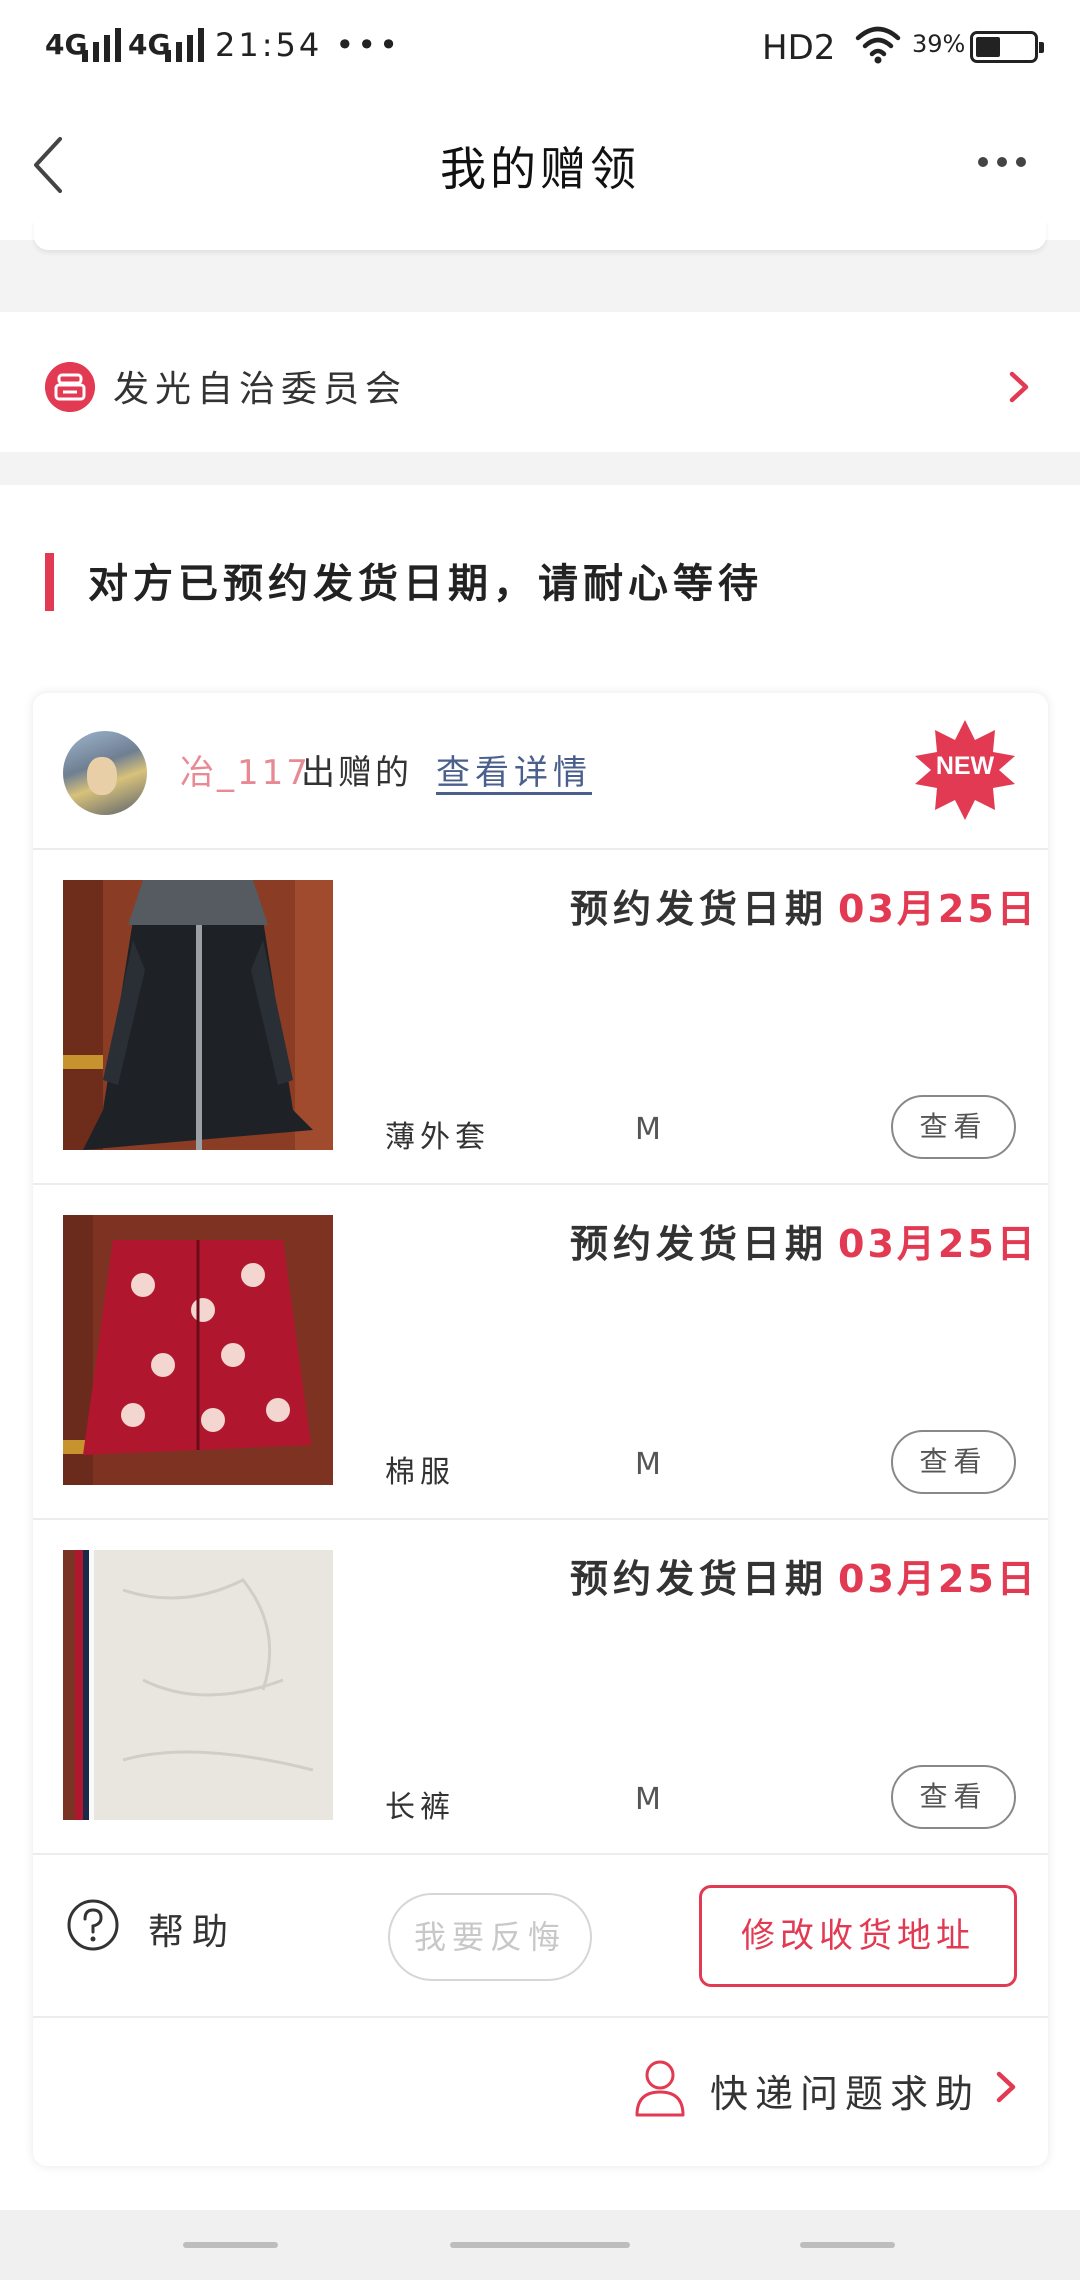 The width and height of the screenshot is (1080, 2280). Describe the element at coordinates (49, 582) in the screenshot. I see `accent-bar` at that location.